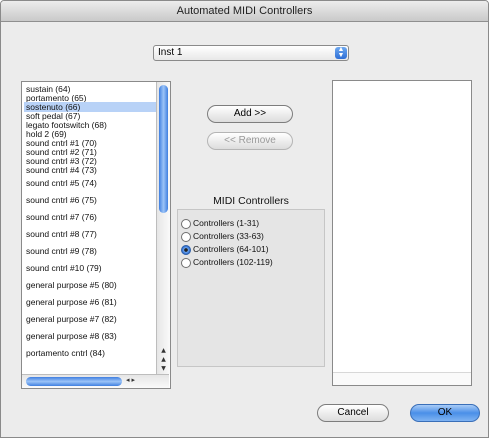  I want to click on list-item: sound cntrl #6 (75), so click(92, 200).